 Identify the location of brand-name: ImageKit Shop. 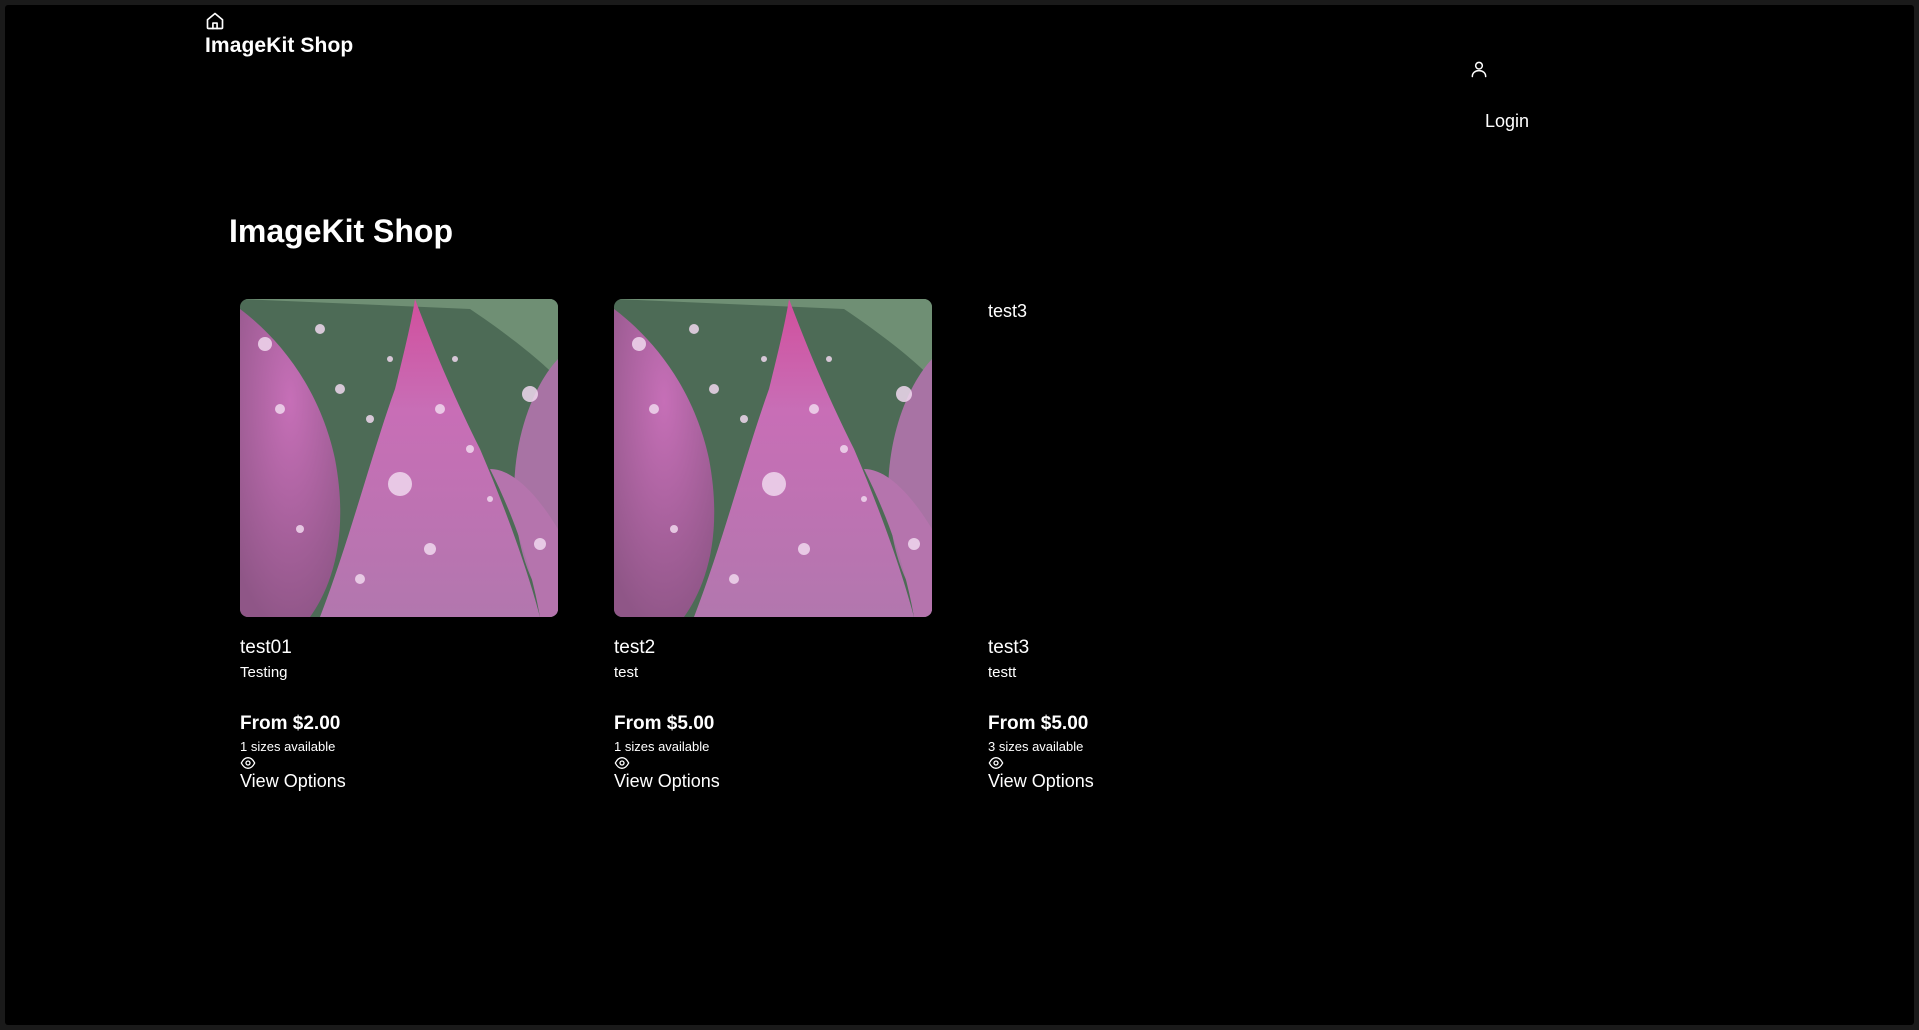
(279, 45).